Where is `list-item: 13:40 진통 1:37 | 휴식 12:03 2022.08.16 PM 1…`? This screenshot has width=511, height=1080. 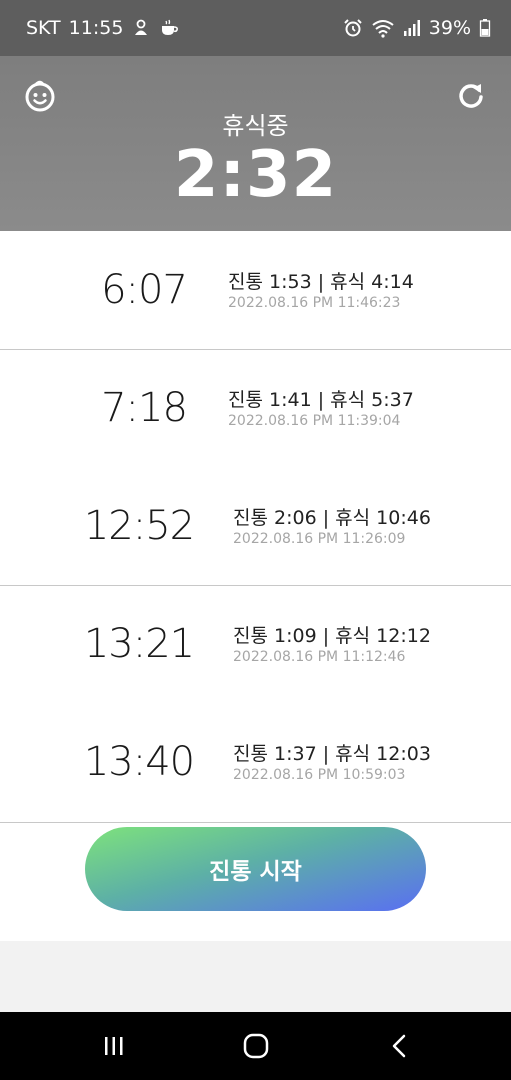 list-item: 13:40 진통 1:37 | 휴식 12:03 2022.08.16 PM 1… is located at coordinates (255, 762).